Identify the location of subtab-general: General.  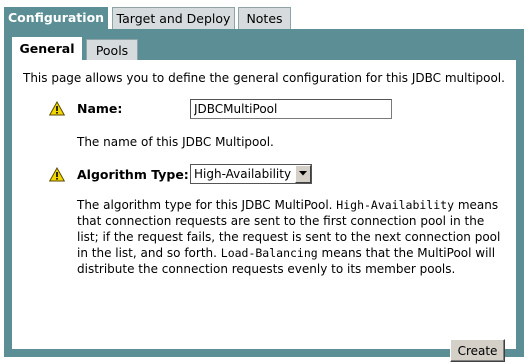
(47, 48).